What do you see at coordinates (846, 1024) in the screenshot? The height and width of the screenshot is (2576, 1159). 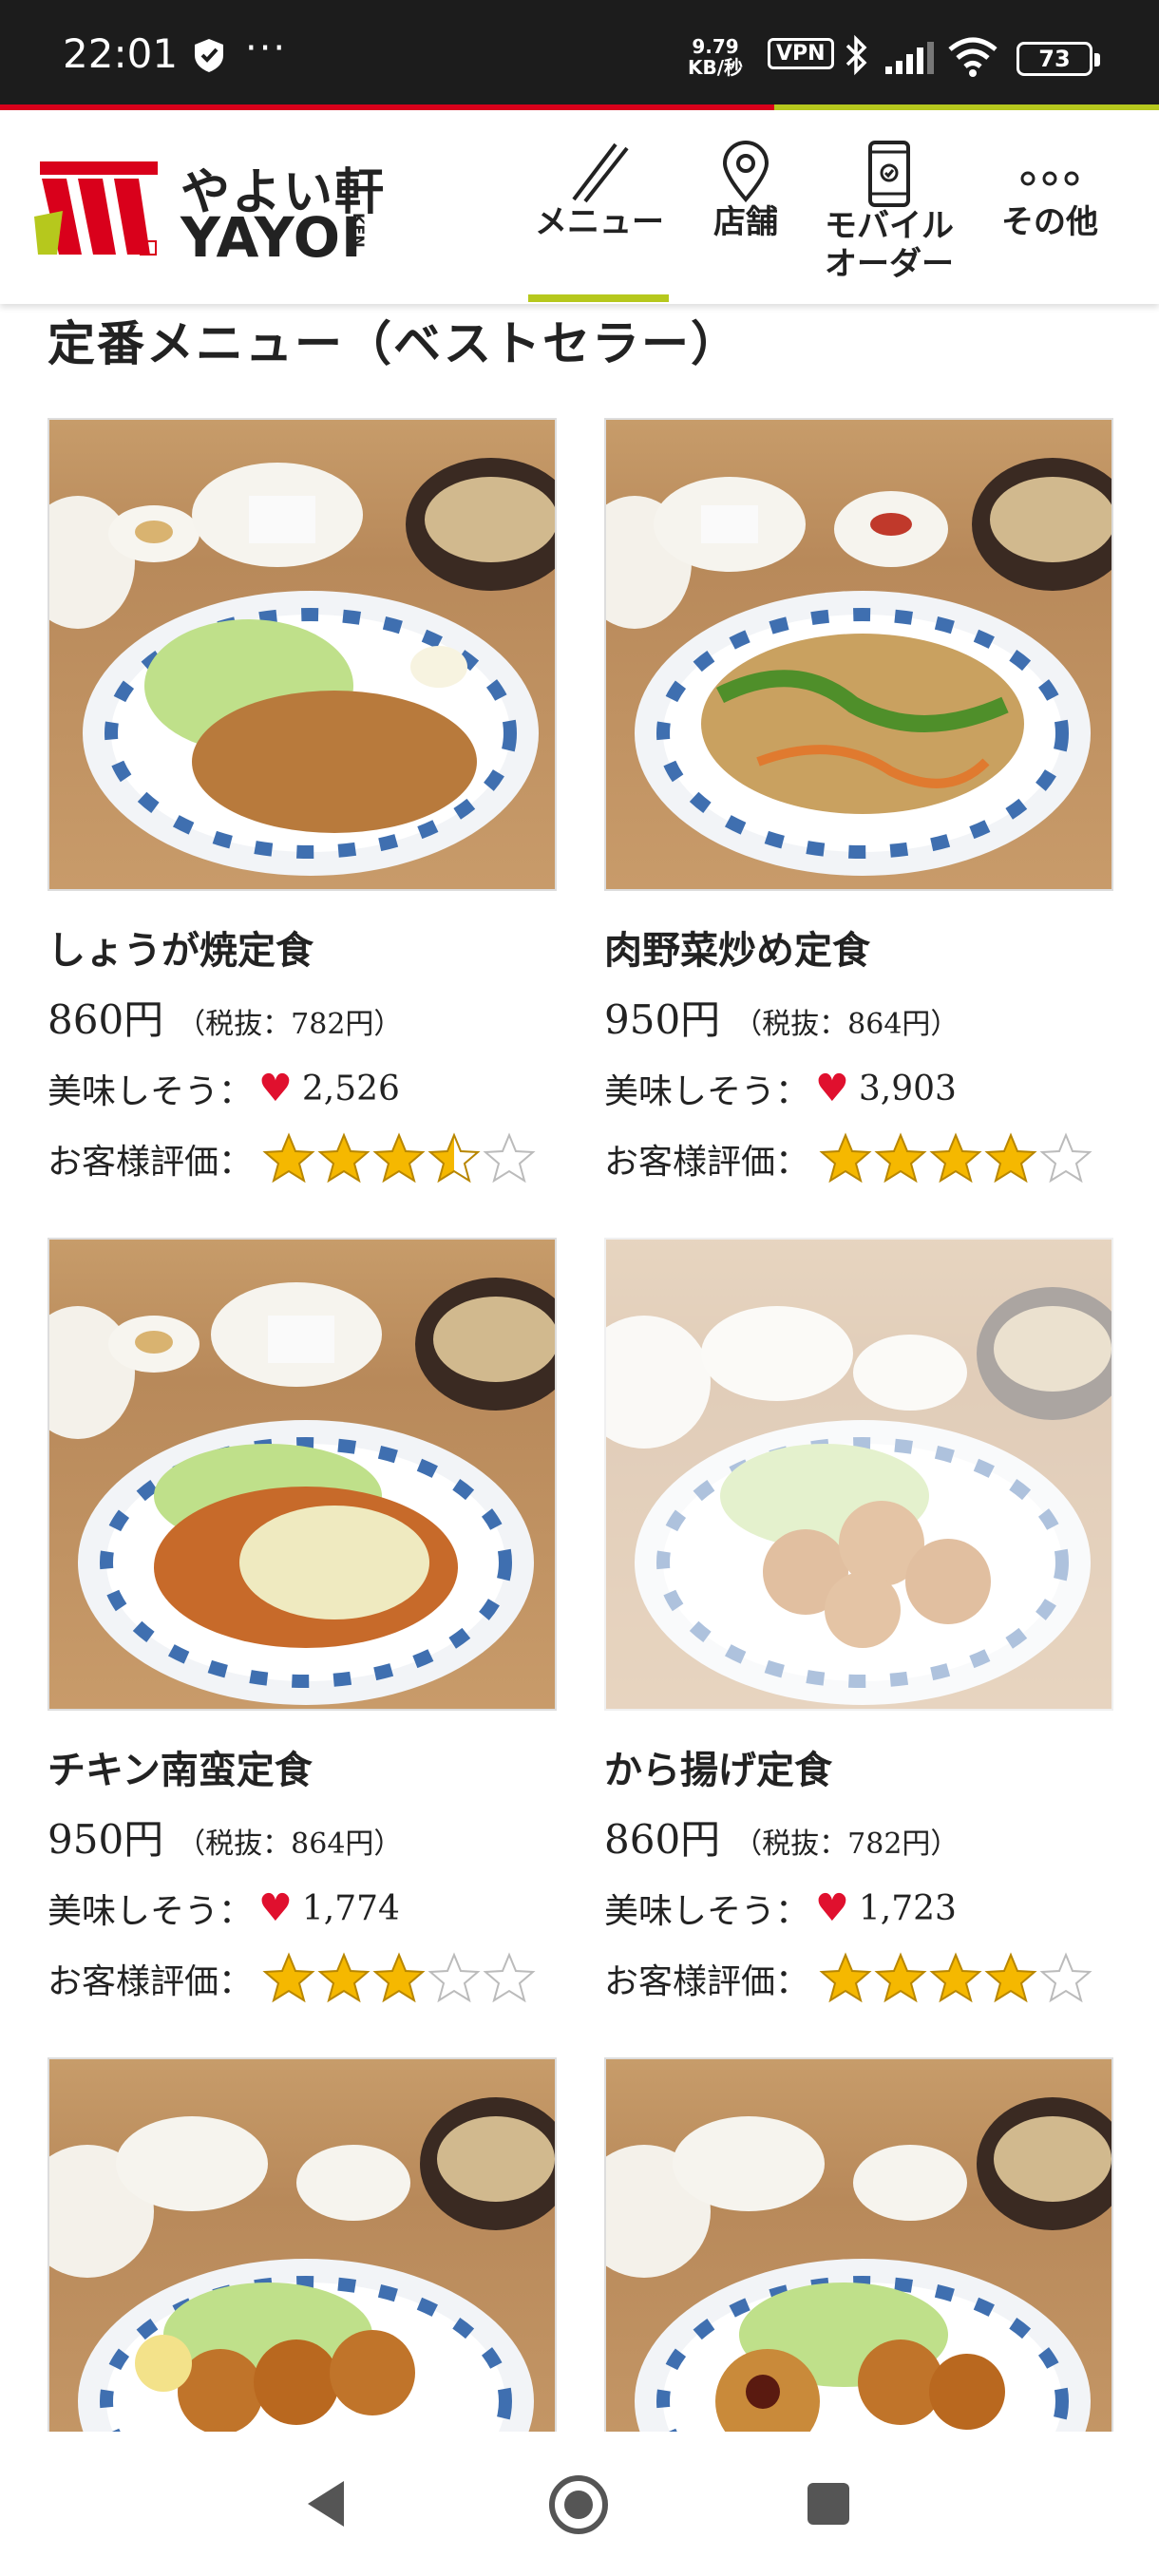 I see `price-tax: （税抜：864円）` at bounding box center [846, 1024].